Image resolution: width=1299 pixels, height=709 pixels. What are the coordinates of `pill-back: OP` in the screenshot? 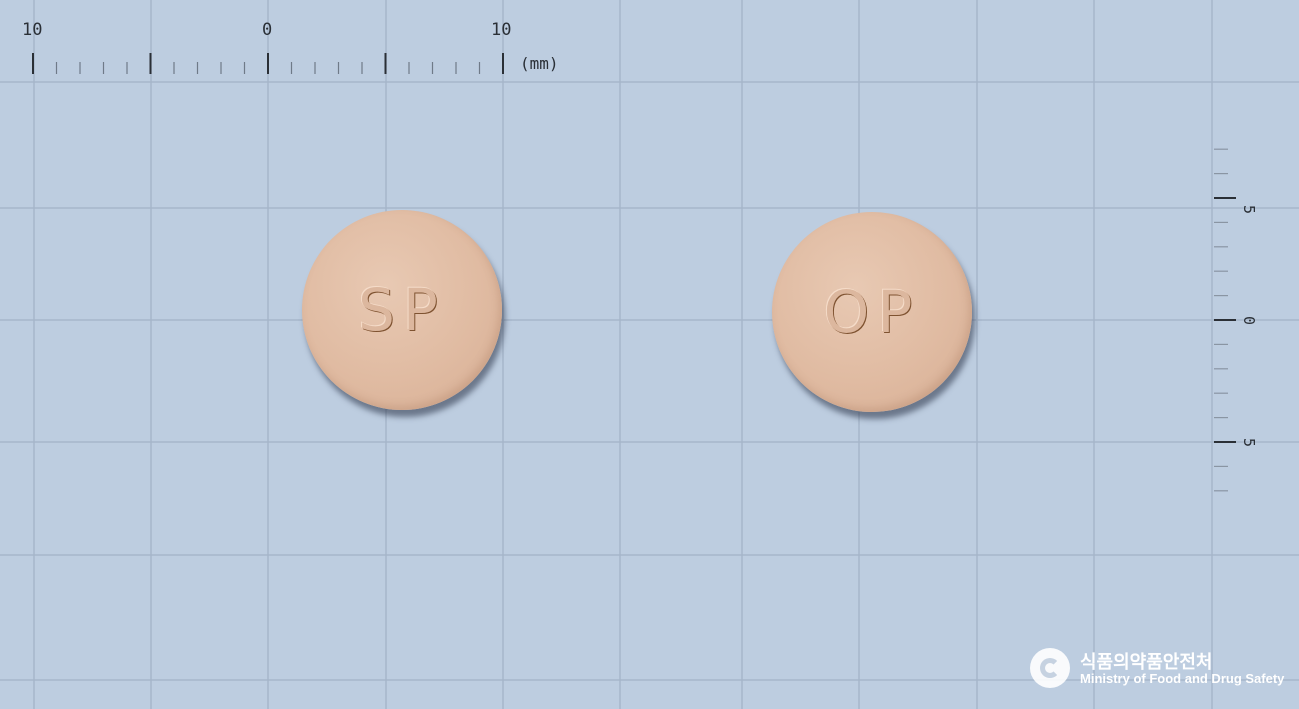 It's located at (872, 312).